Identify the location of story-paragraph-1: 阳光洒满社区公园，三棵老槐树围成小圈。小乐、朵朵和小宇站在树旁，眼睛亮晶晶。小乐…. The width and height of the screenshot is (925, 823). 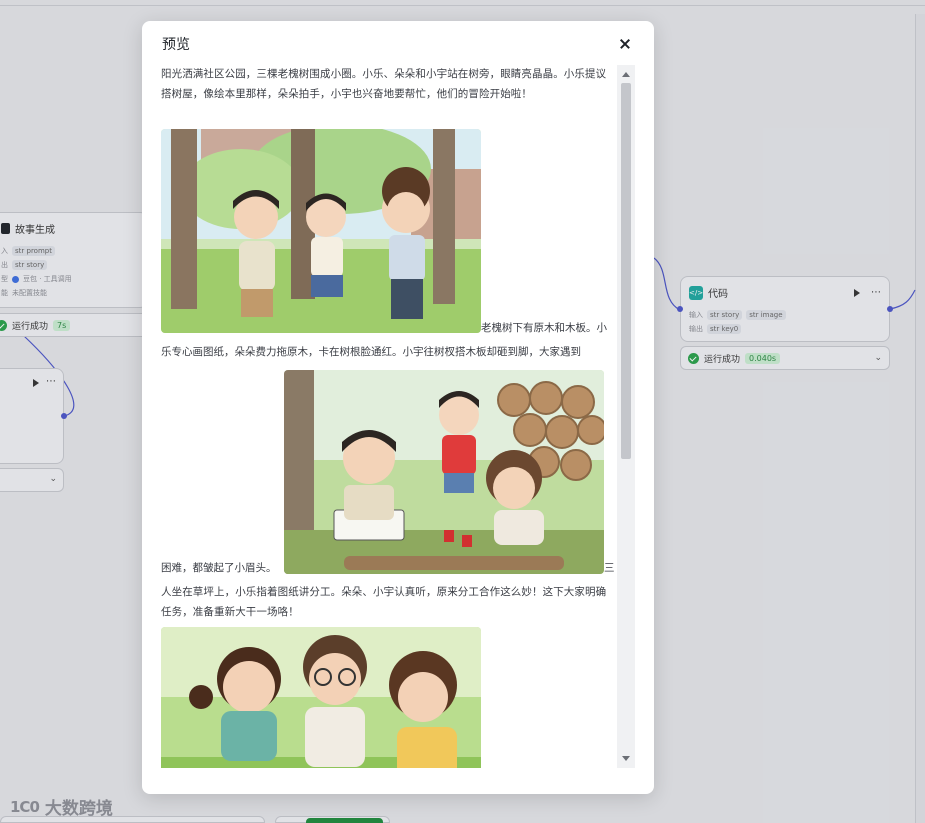
(384, 84).